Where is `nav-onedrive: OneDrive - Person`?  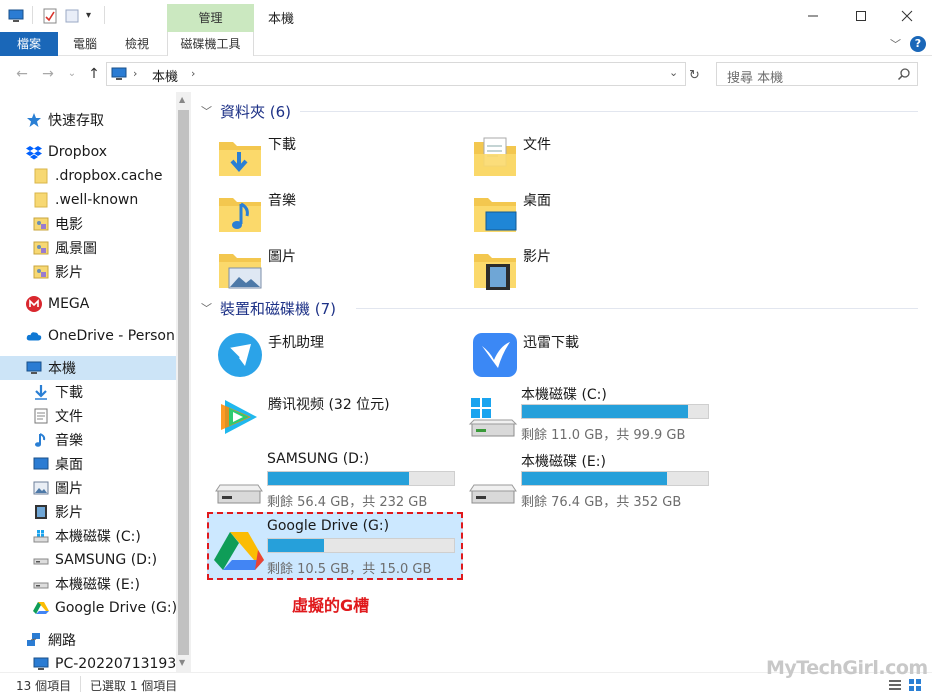 nav-onedrive: OneDrive - Person is located at coordinates (88, 336).